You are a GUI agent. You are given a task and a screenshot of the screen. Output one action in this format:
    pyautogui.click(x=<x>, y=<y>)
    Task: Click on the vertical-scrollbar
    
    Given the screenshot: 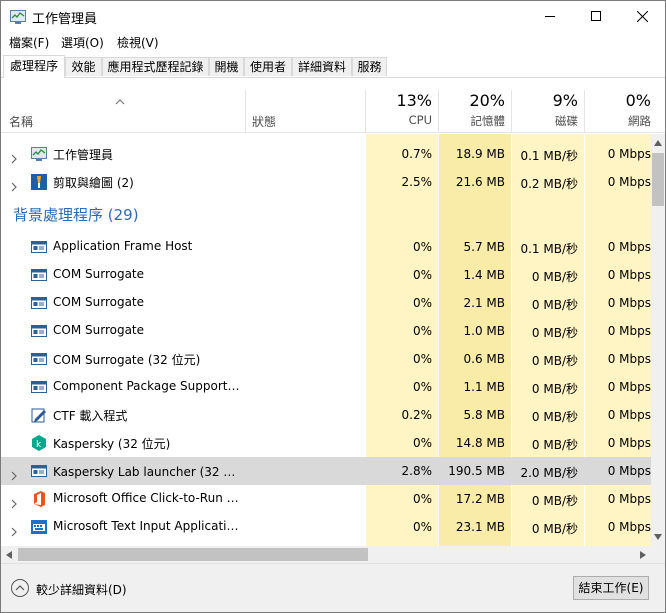 What is the action you would take?
    pyautogui.click(x=658, y=340)
    